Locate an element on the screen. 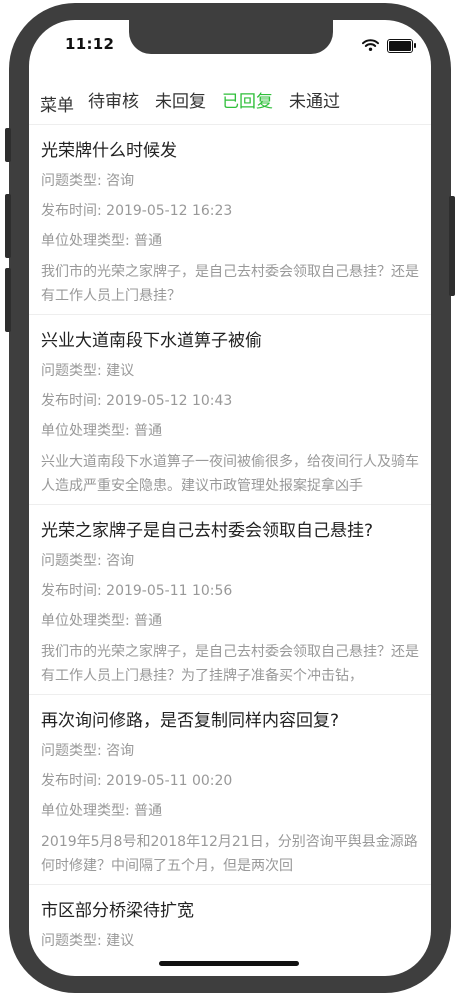 Image resolution: width=460 pixels, height=996 pixels. status-icons is located at coordinates (389, 45).